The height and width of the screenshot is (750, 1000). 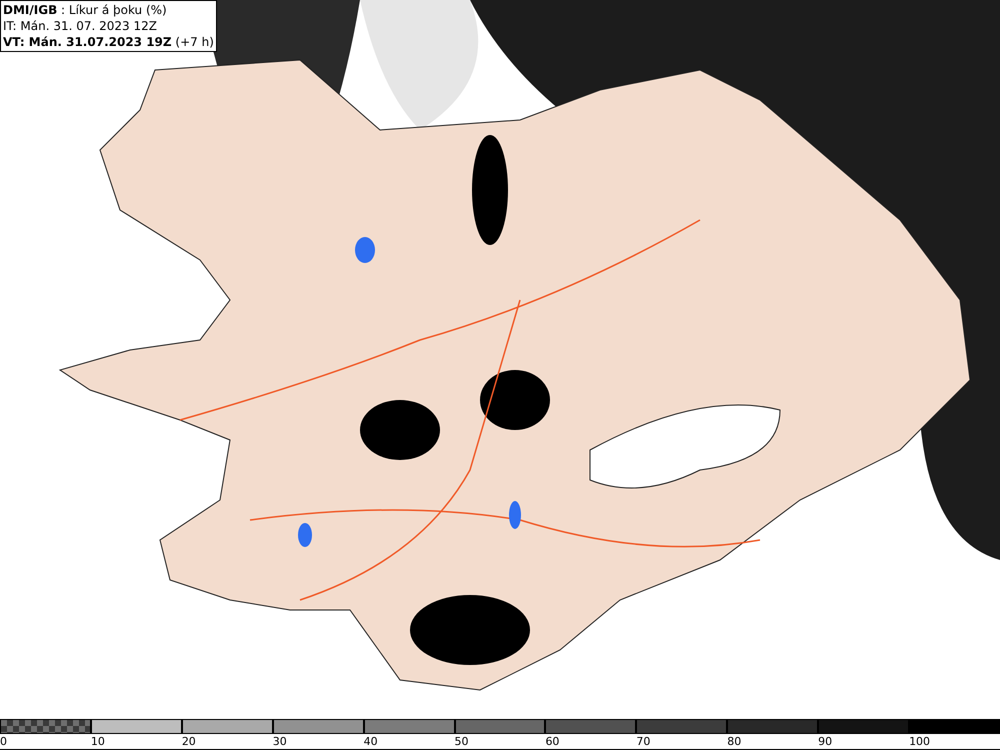 I want to click on map-info-text: IT: Mán. 31. 07. 2023 12Z, so click(x=80, y=26).